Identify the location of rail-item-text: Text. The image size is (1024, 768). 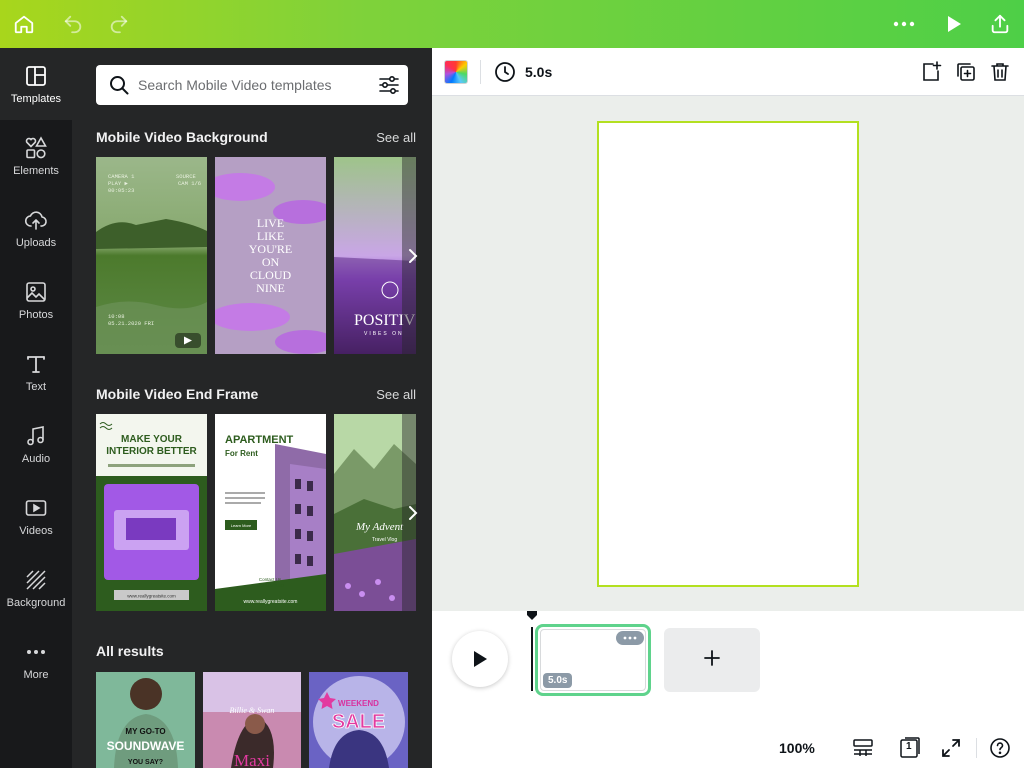
(36, 372).